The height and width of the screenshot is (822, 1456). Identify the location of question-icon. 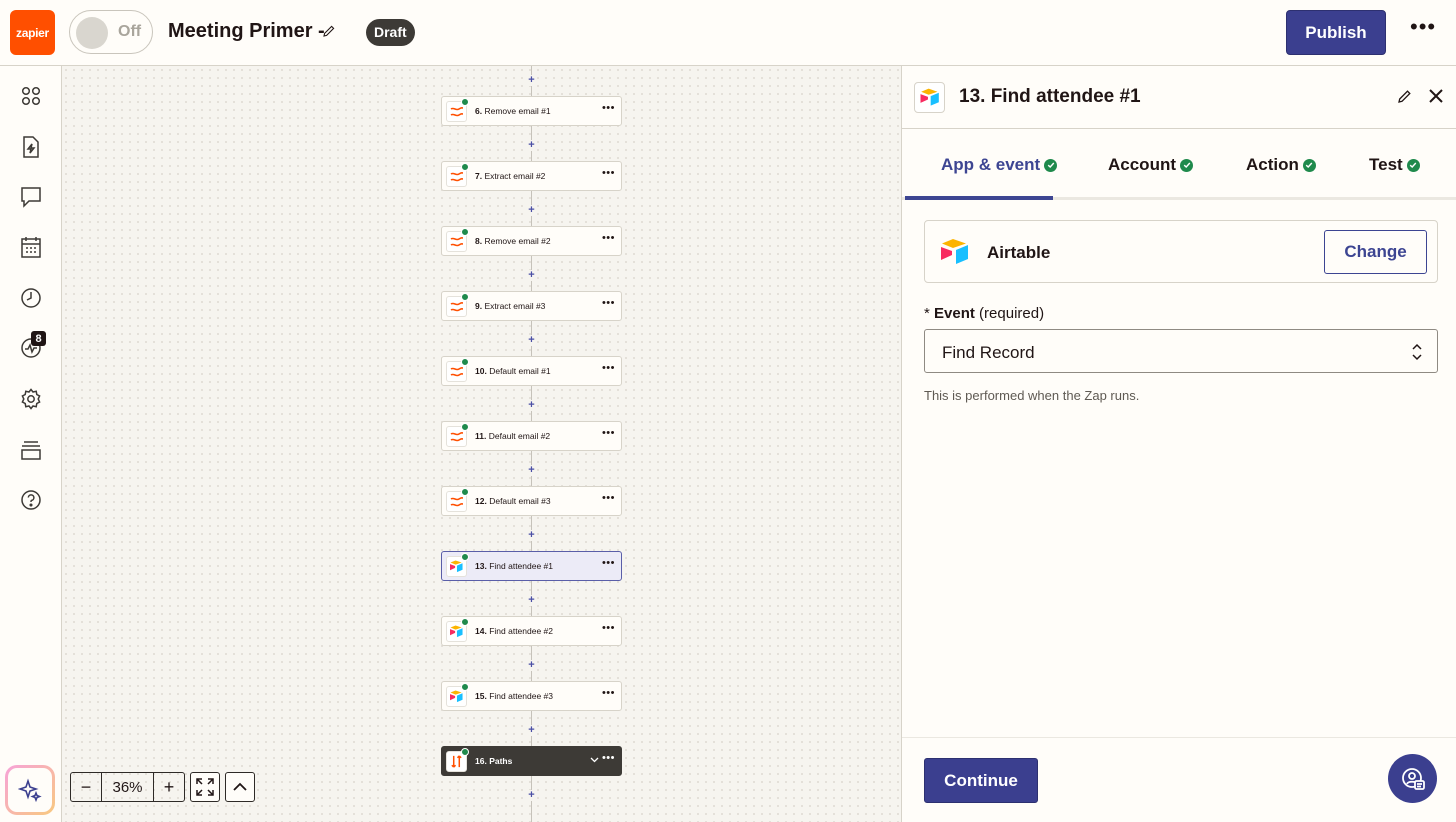
(31, 500).